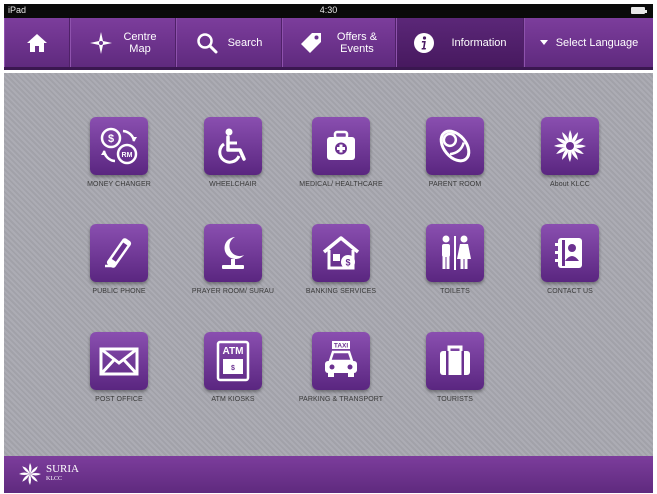  I want to click on bank-icon: $, so click(341, 253).